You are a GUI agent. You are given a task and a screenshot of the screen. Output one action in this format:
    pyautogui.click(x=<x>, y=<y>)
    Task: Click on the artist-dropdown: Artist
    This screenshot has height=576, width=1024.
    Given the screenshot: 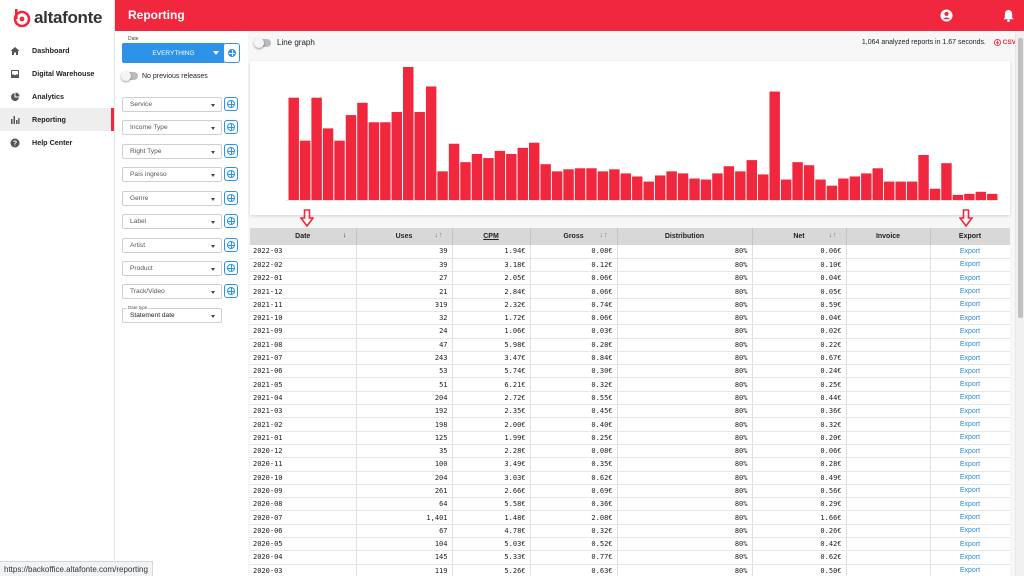 What is the action you would take?
    pyautogui.click(x=172, y=245)
    